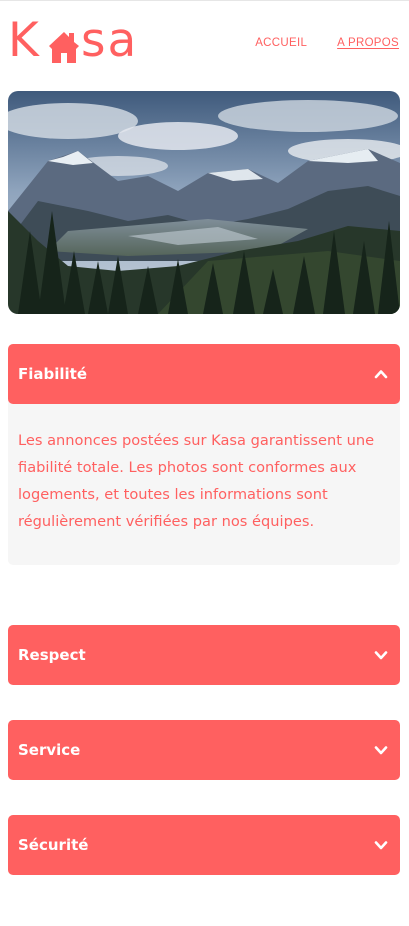  What do you see at coordinates (53, 374) in the screenshot?
I see `collapse-title: Fiabilité` at bounding box center [53, 374].